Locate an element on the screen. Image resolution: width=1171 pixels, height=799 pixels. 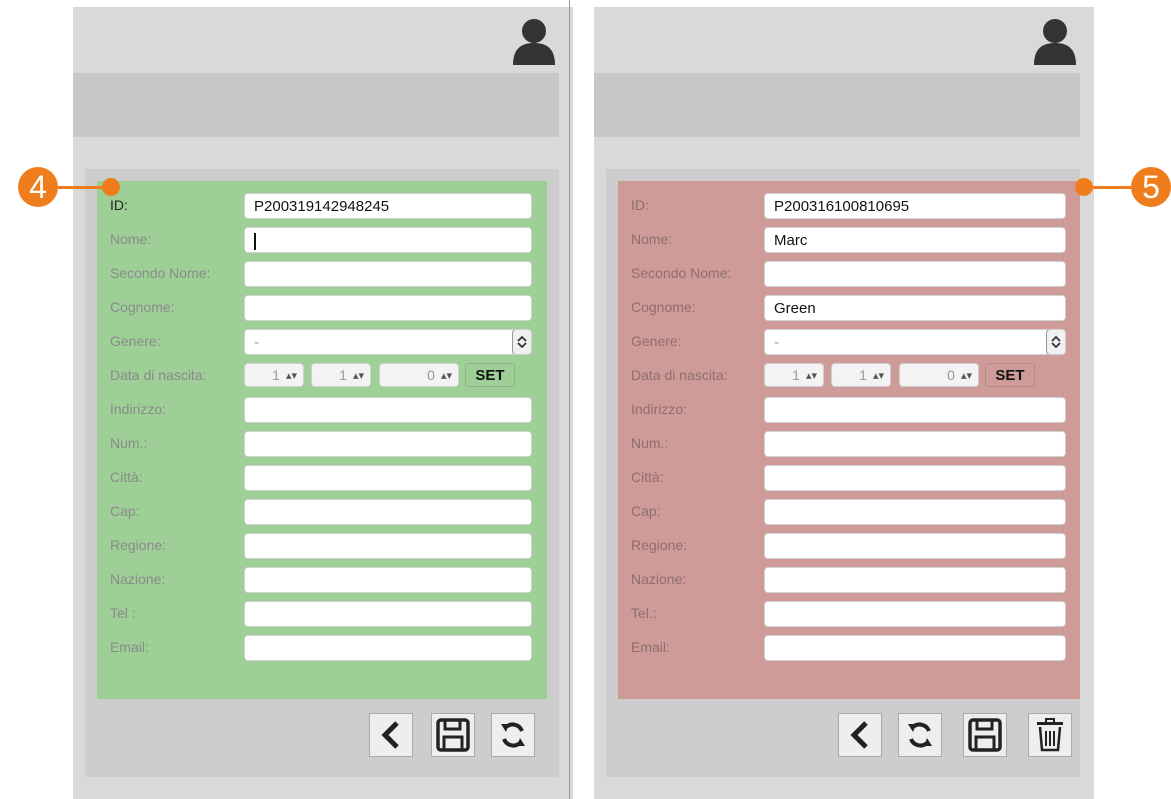
row-num: Num.: is located at coordinates (849, 443).